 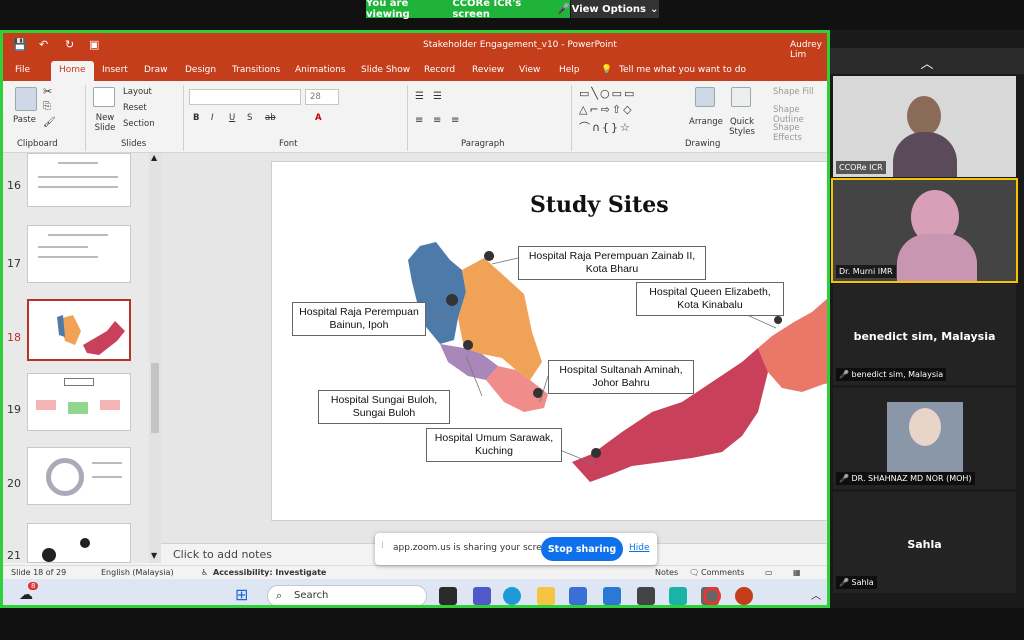 What do you see at coordinates (607, 93) in the screenshot?
I see `shapes-gallery-icon: ▭╲○▭▭` at bounding box center [607, 93].